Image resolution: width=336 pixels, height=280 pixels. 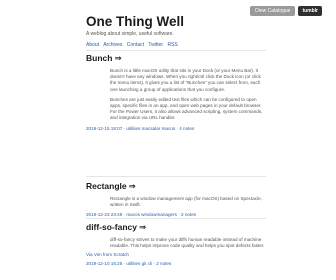 I want to click on nav-link-contact: Contact, so click(x=135, y=45).